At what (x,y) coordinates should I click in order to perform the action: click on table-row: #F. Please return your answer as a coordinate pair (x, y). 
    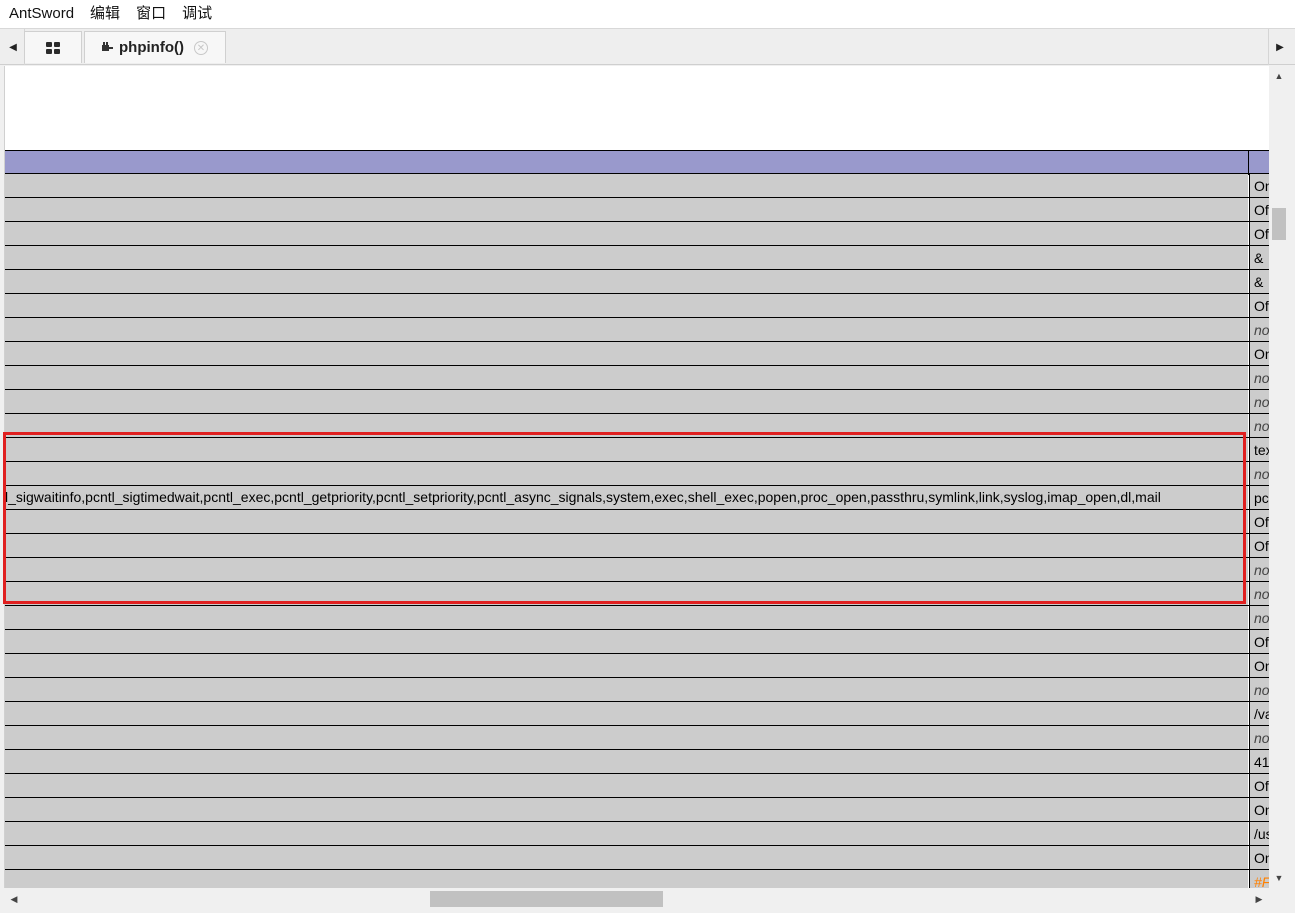
    Looking at the image, I should click on (637, 879).